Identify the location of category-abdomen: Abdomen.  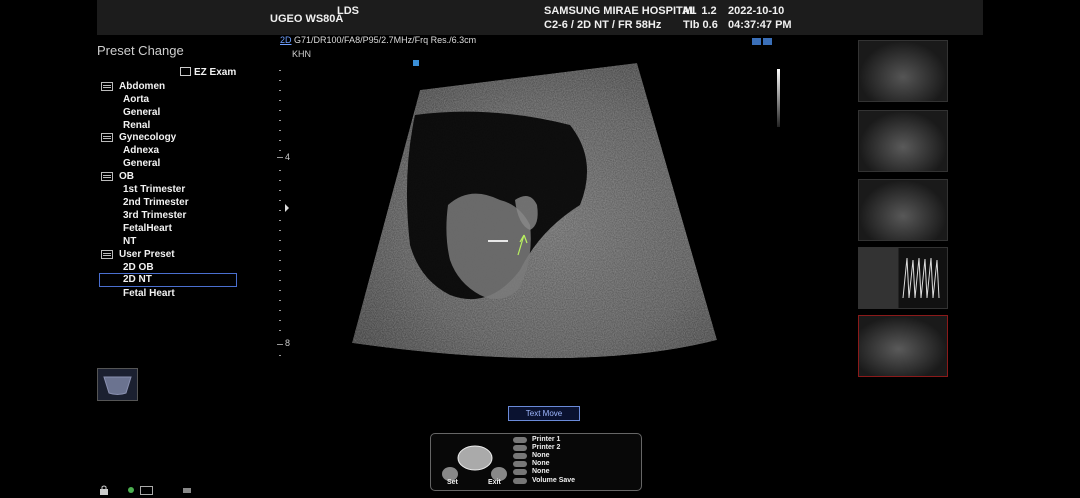
(133, 86).